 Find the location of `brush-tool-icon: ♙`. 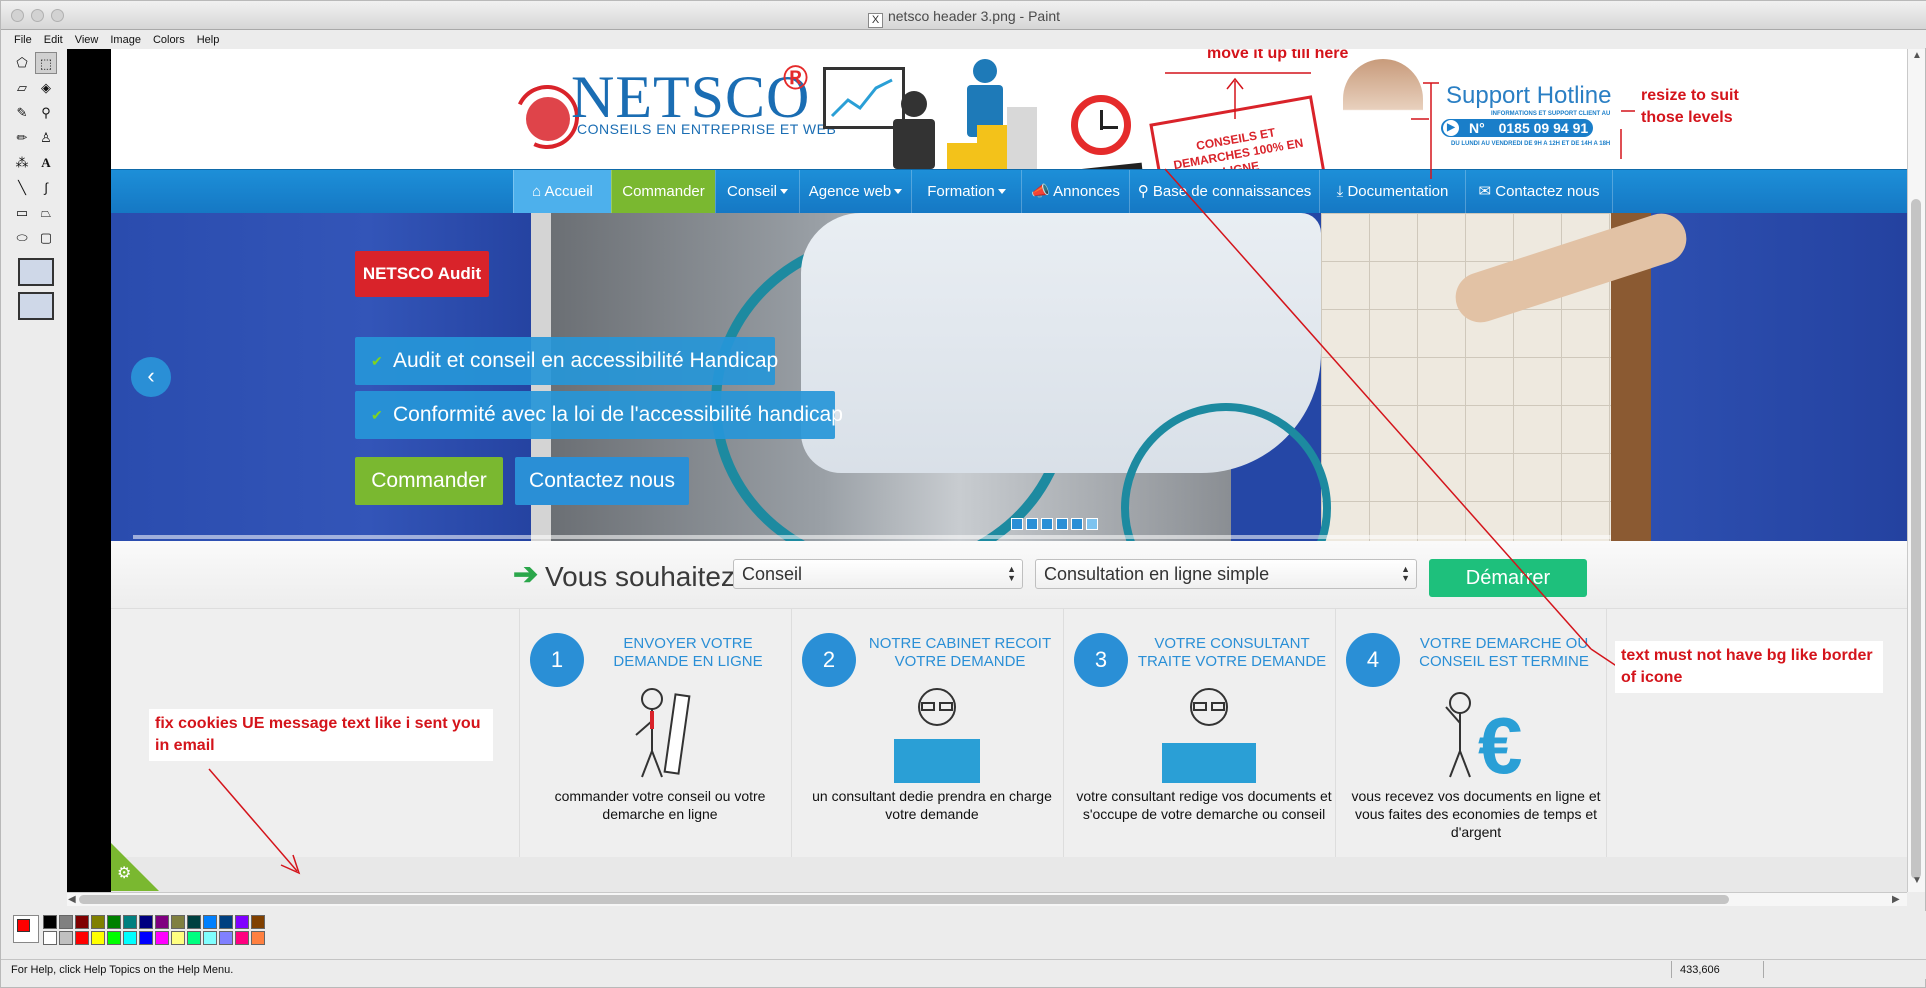

brush-tool-icon: ♙ is located at coordinates (46, 138).